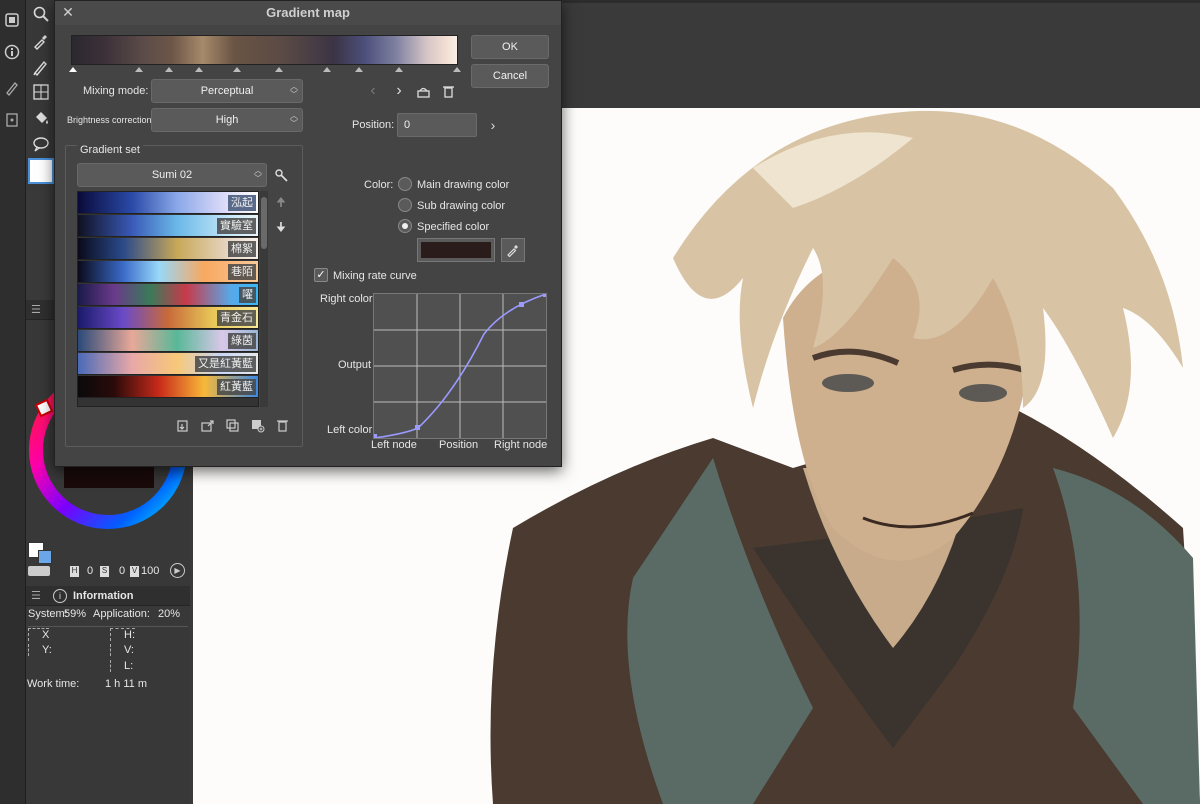 Image resolution: width=1200 pixels, height=804 pixels. What do you see at coordinates (168, 318) in the screenshot?
I see `list-item: 青金石` at bounding box center [168, 318].